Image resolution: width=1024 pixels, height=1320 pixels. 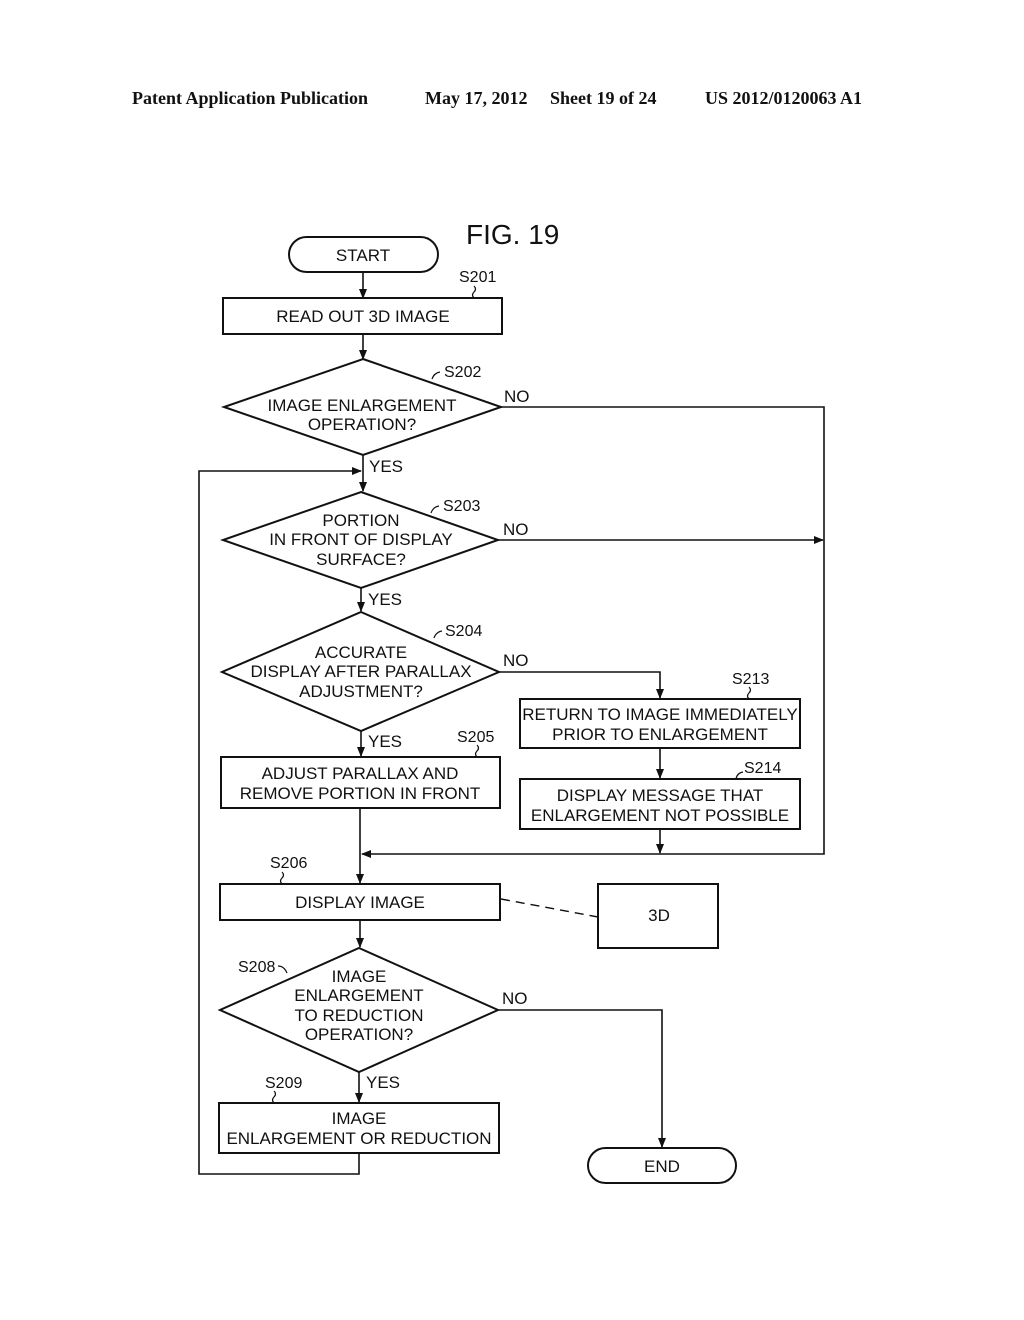 I want to click on step-s209-line2: ENLARGEMENT OR REDUCTION, so click(x=358, y=1138).